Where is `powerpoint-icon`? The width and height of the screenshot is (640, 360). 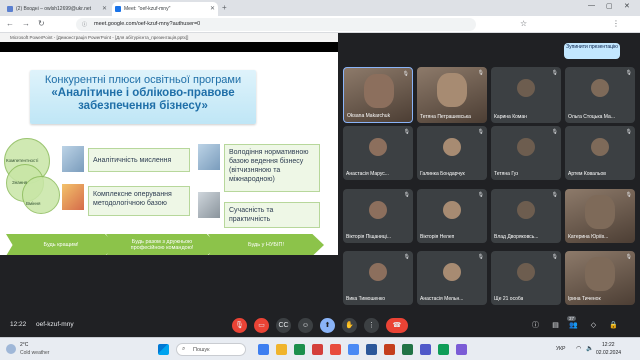
powerpoint-icon is located at coordinates (389, 349).